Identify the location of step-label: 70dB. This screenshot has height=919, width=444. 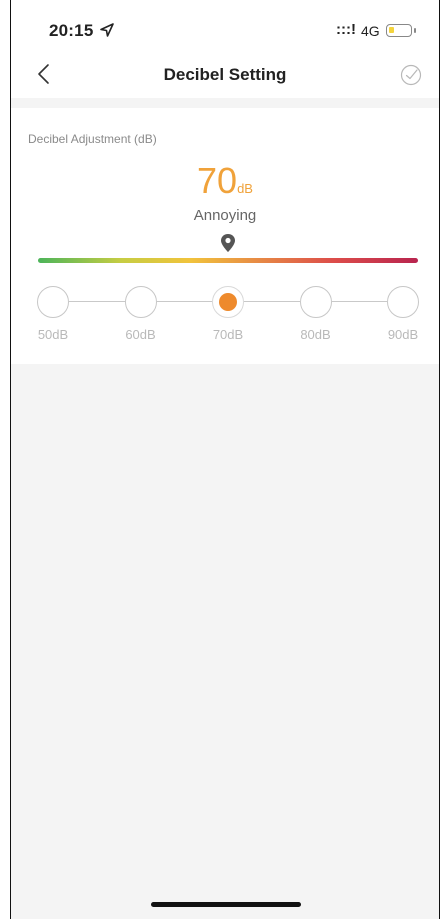
(228, 334).